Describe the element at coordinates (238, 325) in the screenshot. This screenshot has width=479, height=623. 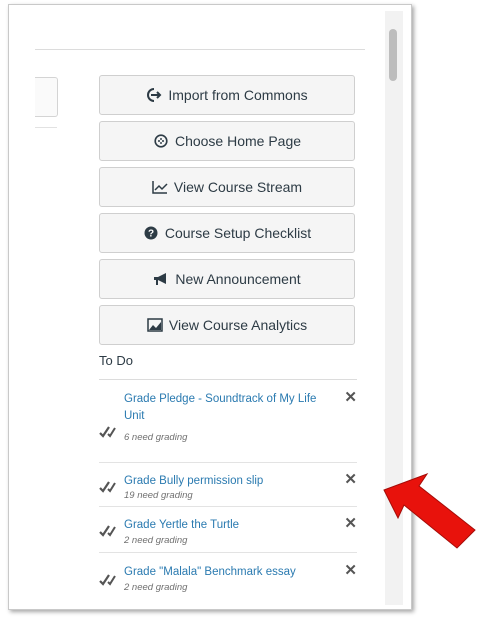
I see `view-course-analytics-label: View Course Analytics` at that location.